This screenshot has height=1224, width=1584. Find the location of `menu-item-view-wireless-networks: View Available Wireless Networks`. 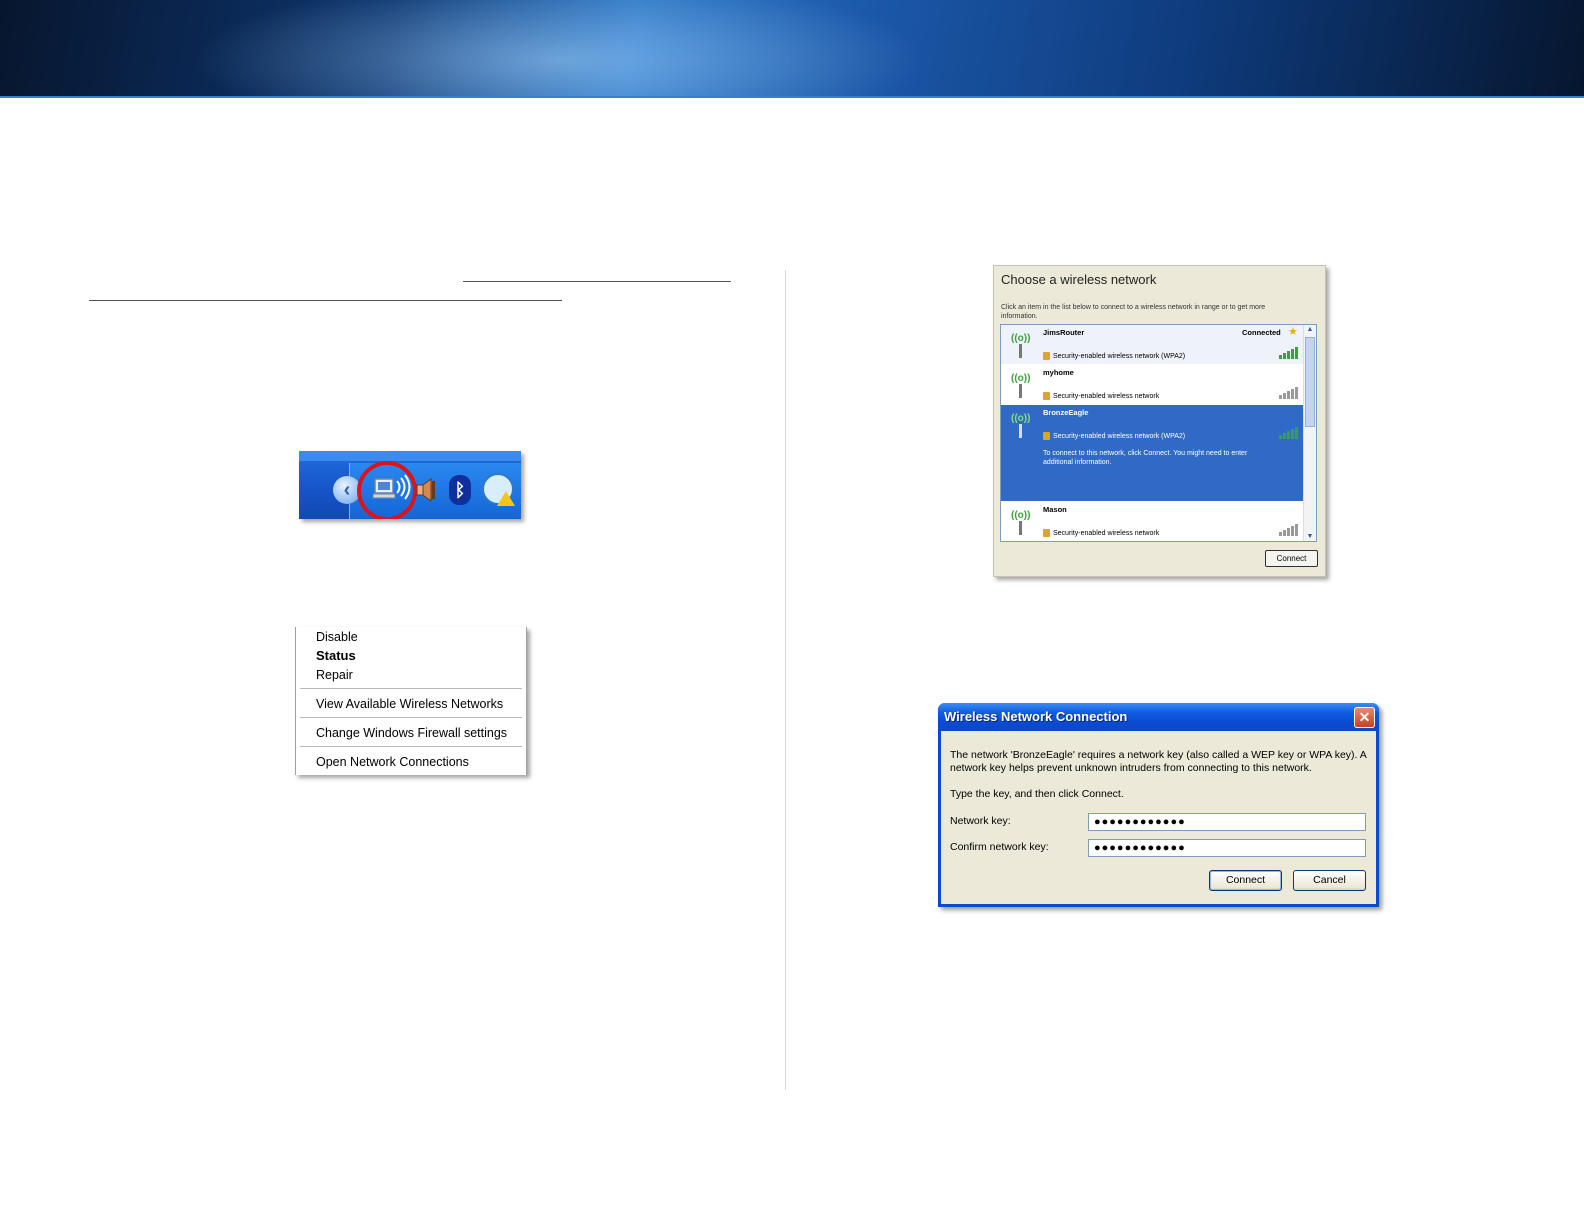

menu-item-view-wireless-networks: View Available Wireless Networks is located at coordinates (409, 704).